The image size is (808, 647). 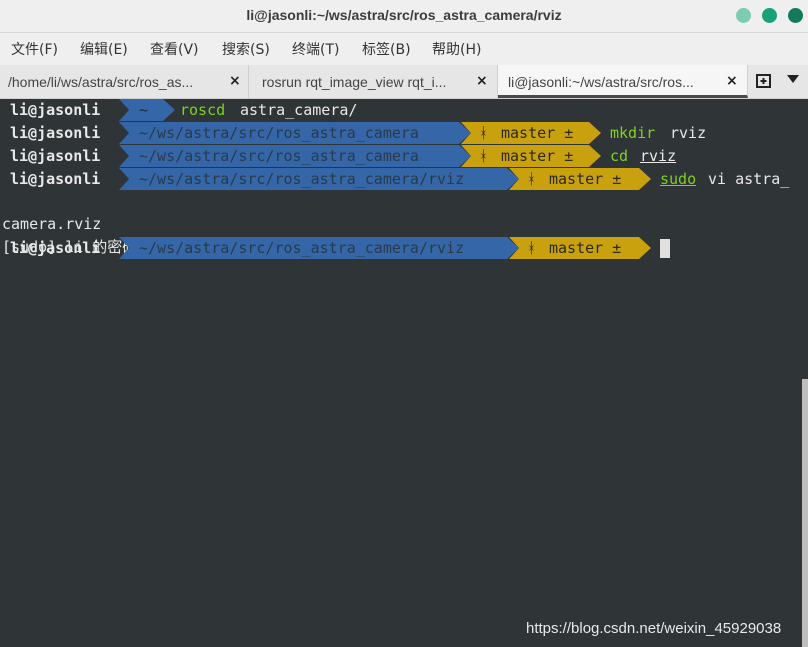 What do you see at coordinates (793, 79) in the screenshot?
I see `tab-list-dropdown-icon` at bounding box center [793, 79].